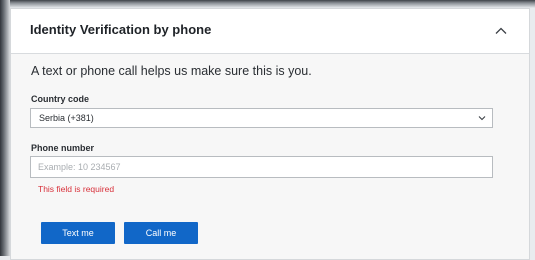  What do you see at coordinates (60, 99) in the screenshot?
I see `country-code-label: Country code` at bounding box center [60, 99].